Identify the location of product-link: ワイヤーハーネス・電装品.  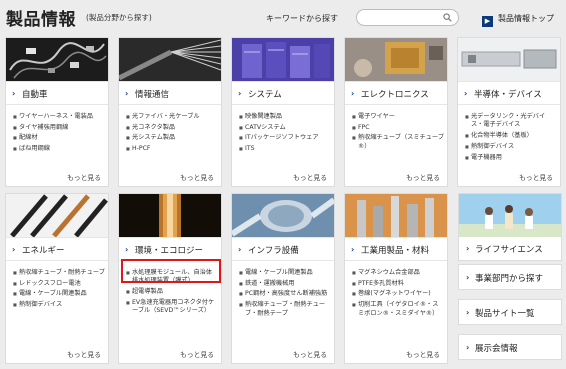
(59, 117).